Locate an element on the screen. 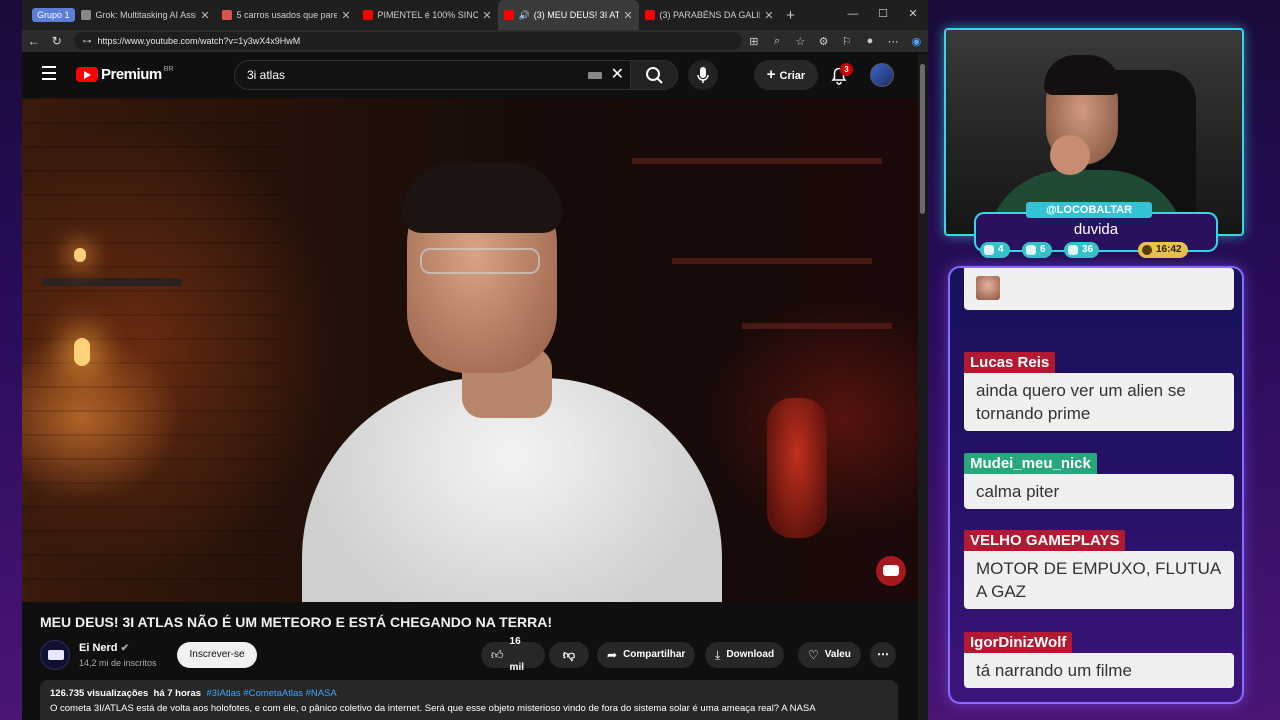  scrollbar-thumb is located at coordinates (922, 139).